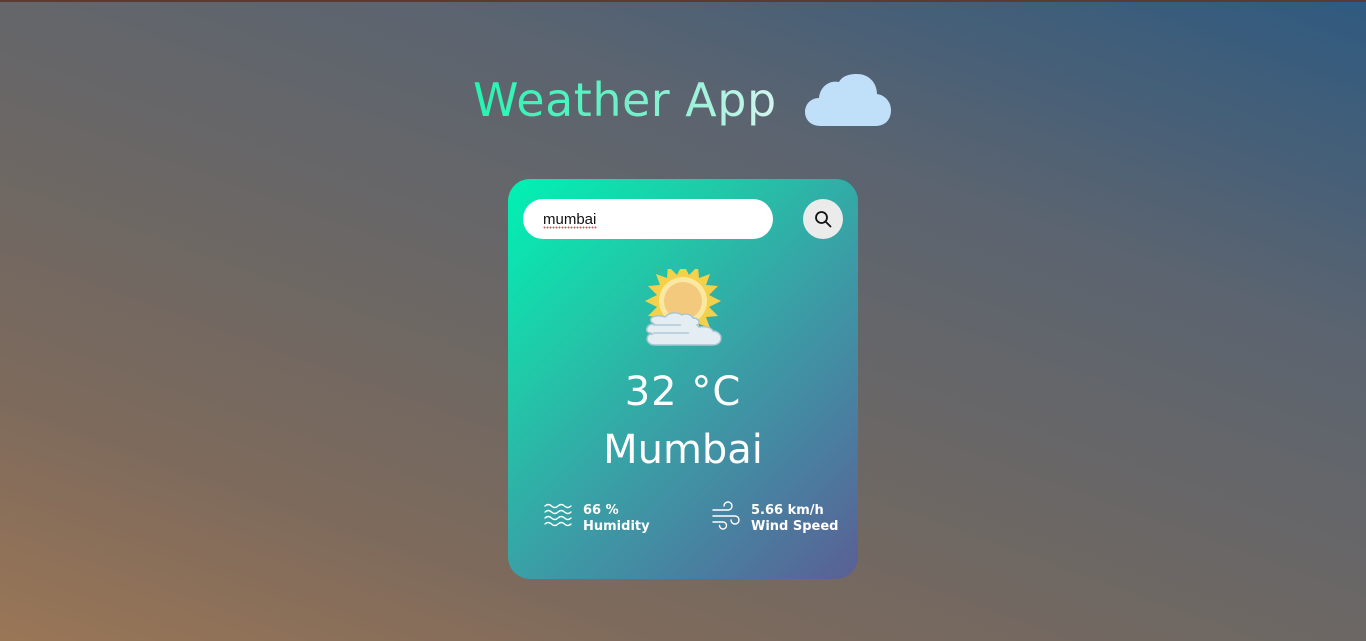 This screenshot has height=641, width=1366. What do you see at coordinates (601, 510) in the screenshot?
I see `humidity-value: 66 %` at bounding box center [601, 510].